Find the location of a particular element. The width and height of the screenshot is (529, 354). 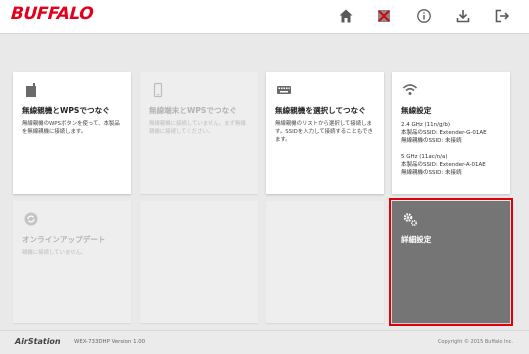

refresh-icon is located at coordinates (31, 219).